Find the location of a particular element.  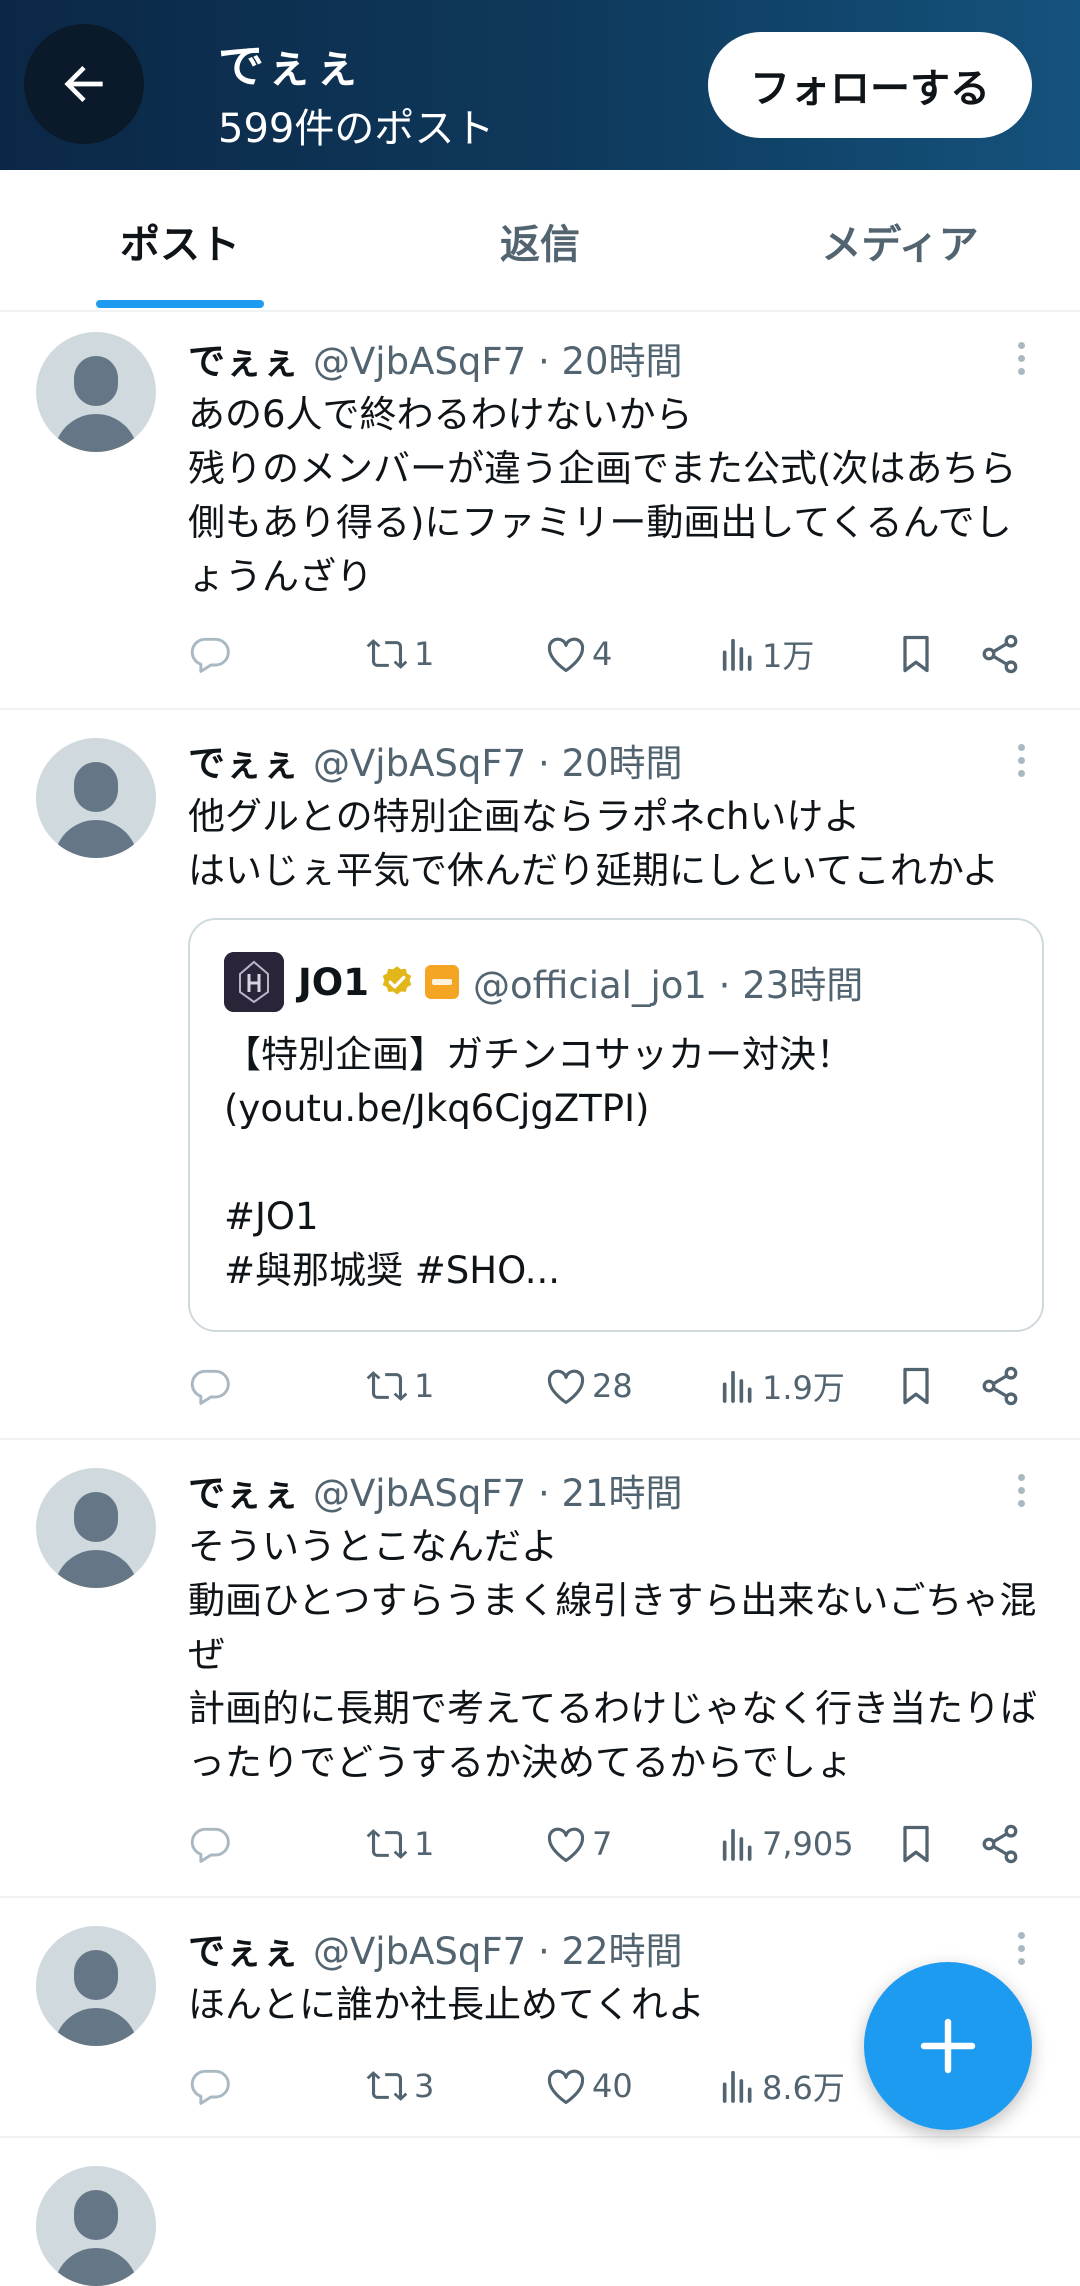

tweet-header: でぇぇ @VjbASqF7 · 21時間 is located at coordinates (435, 1490).